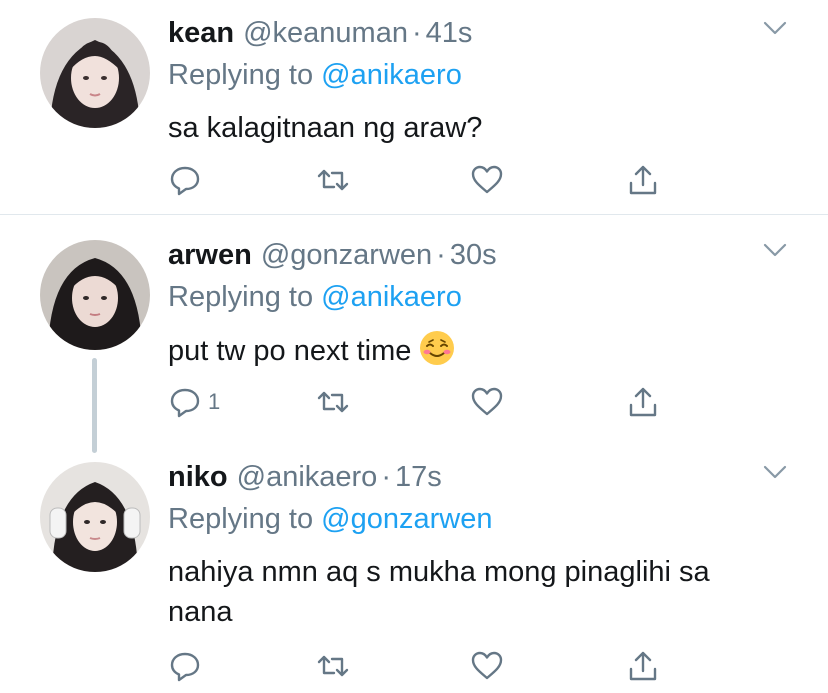  I want to click on user-handle: @keanuman, so click(325, 33).